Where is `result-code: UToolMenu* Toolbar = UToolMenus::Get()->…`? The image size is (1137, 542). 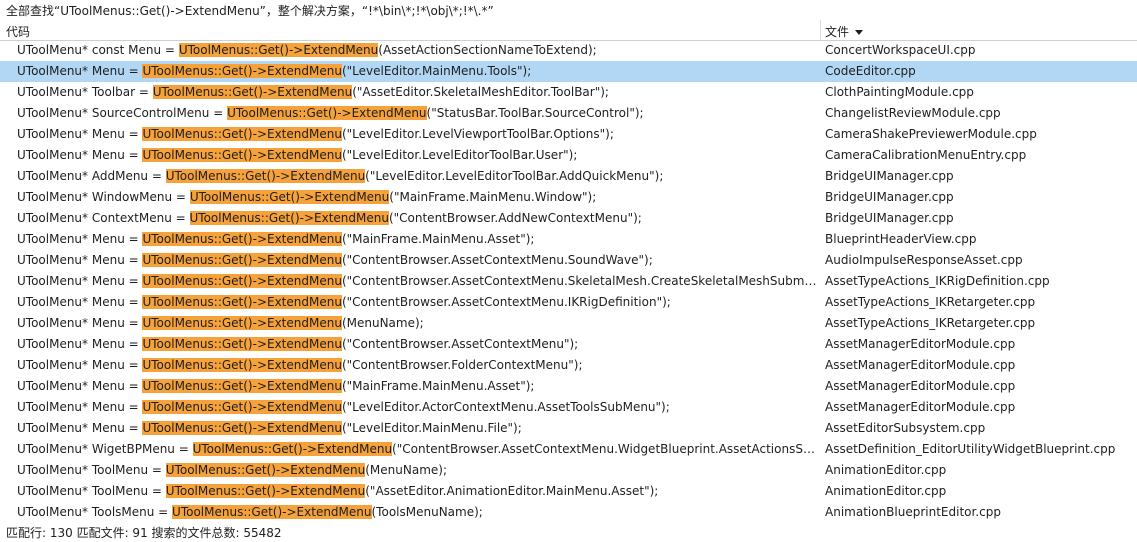 result-code: UToolMenu* Toolbar = UToolMenus::Get()->… is located at coordinates (417, 92).